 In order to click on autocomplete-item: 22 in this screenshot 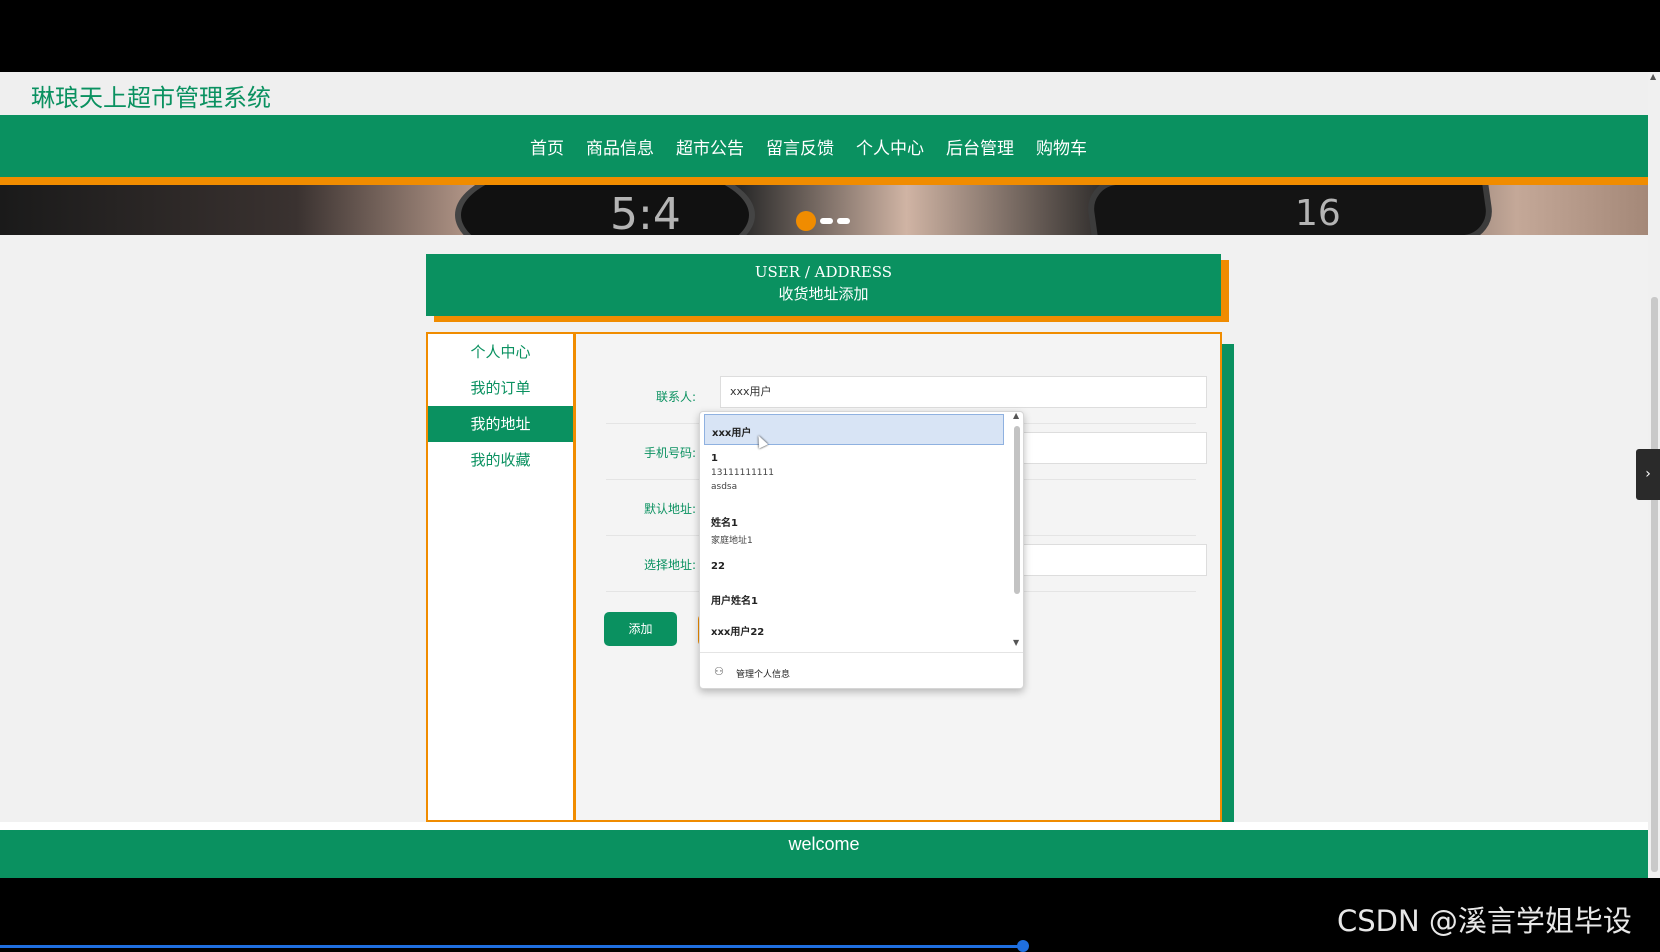, I will do `click(854, 566)`.